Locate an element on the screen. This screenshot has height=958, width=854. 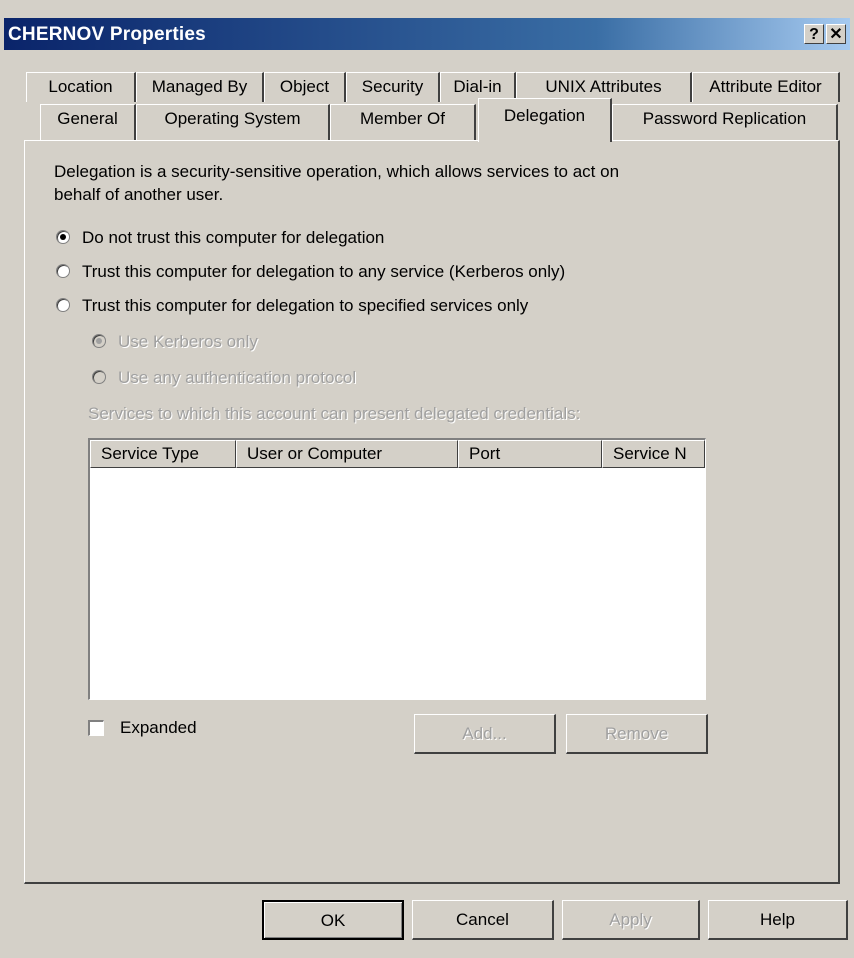
radio-no-trust is located at coordinates (63, 237).